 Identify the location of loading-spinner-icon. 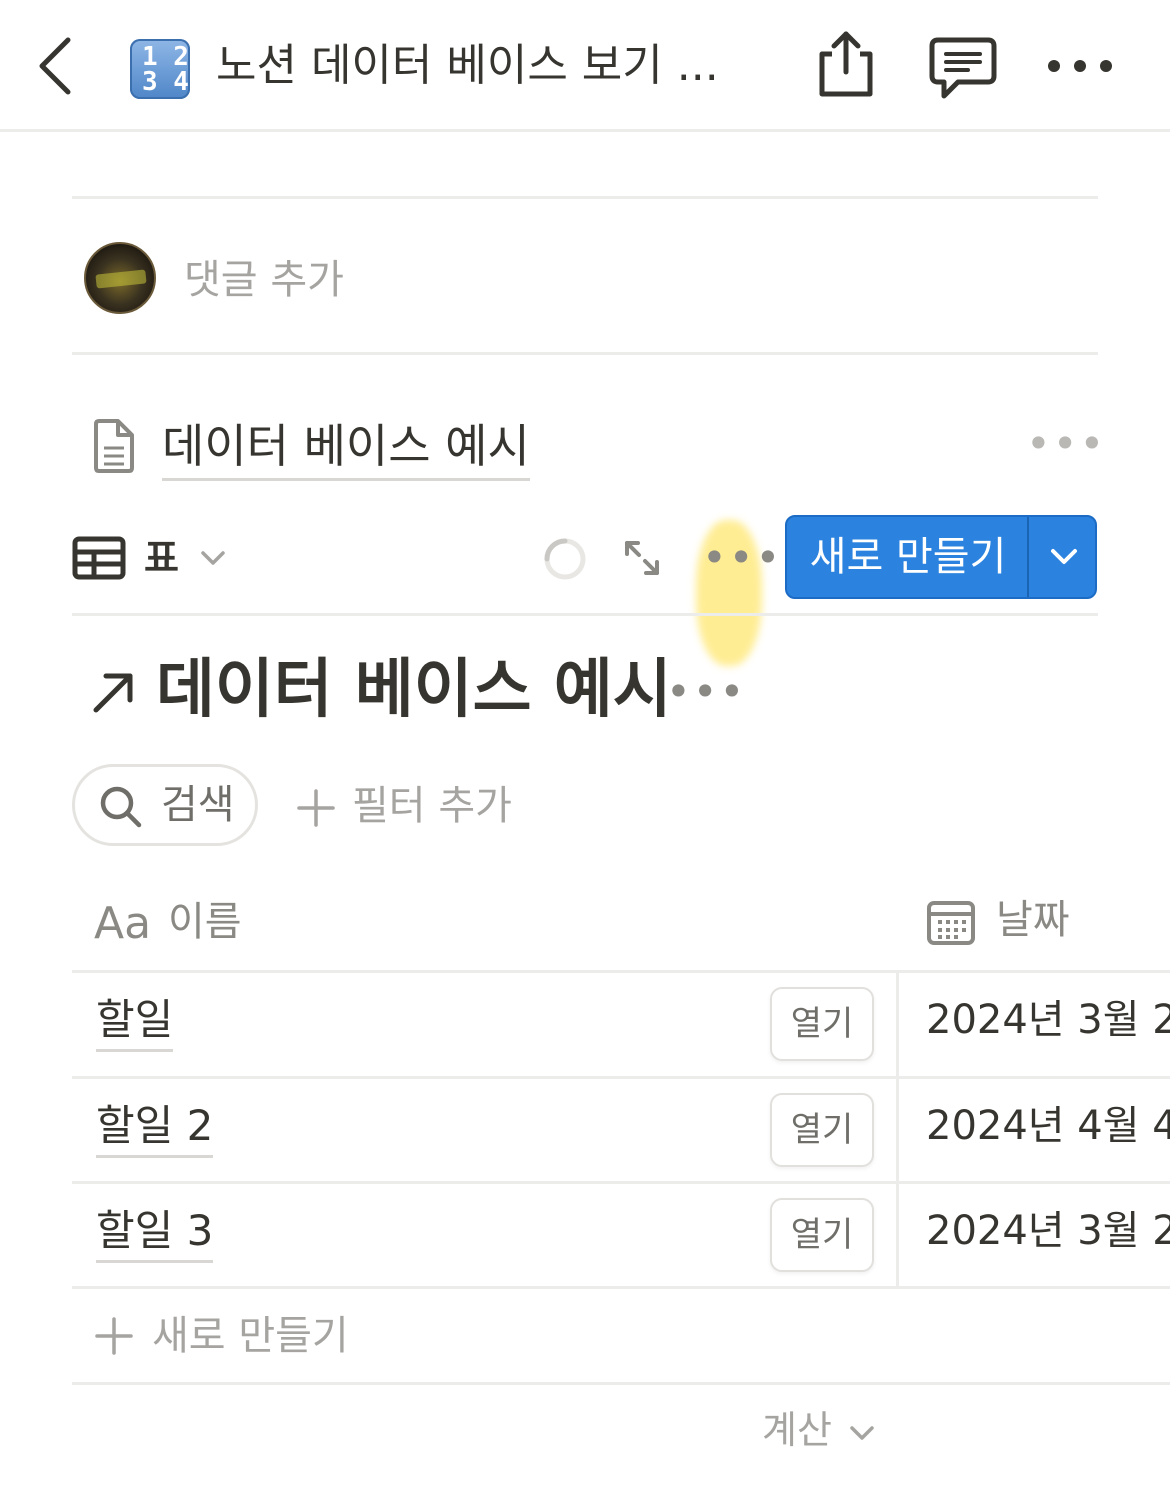
(565, 559).